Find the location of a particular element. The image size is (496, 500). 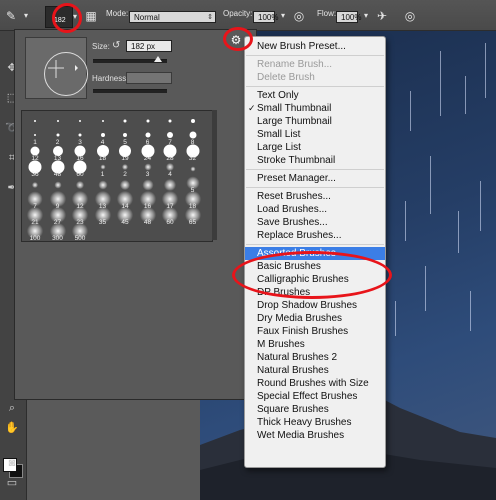

menu-item-label: Large List is located at coordinates (279, 147).